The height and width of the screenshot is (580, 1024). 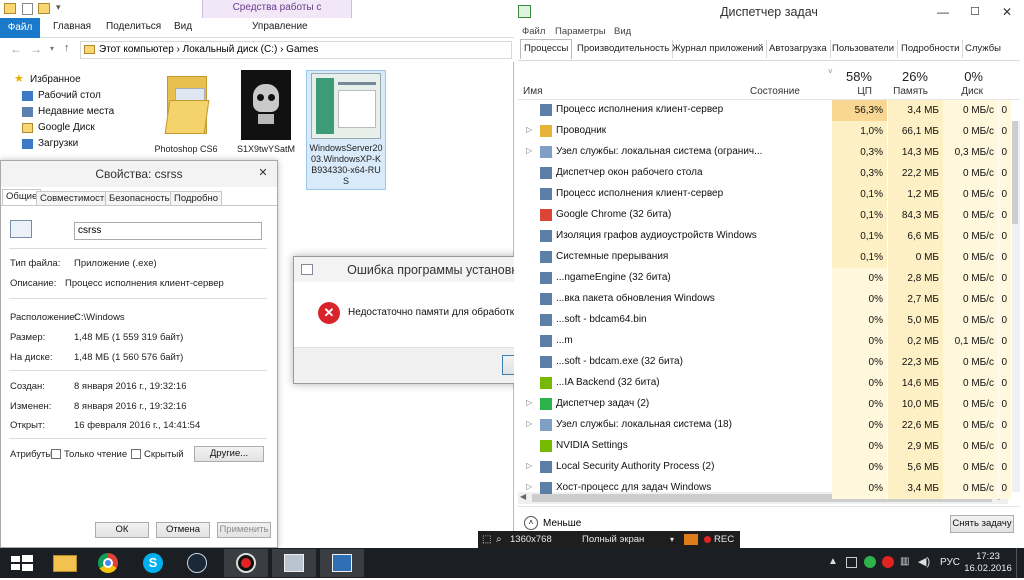 What do you see at coordinates (562, 523) in the screenshot?
I see `fewer-details-link: Меньше` at bounding box center [562, 523].